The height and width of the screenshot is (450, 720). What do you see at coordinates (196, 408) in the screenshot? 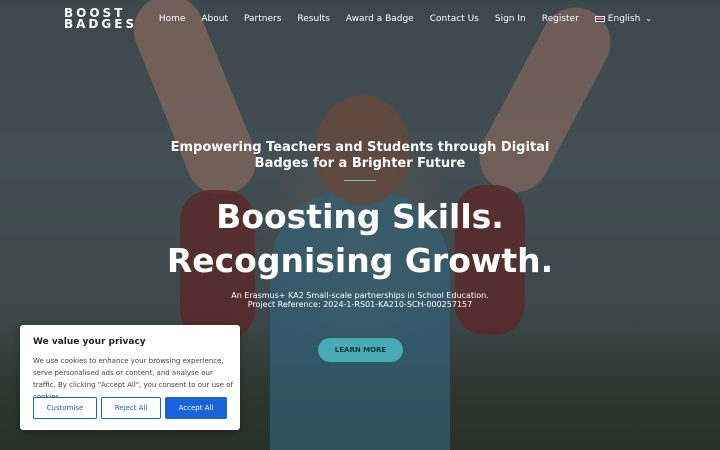
I see `accept-all-button: Accept All` at bounding box center [196, 408].